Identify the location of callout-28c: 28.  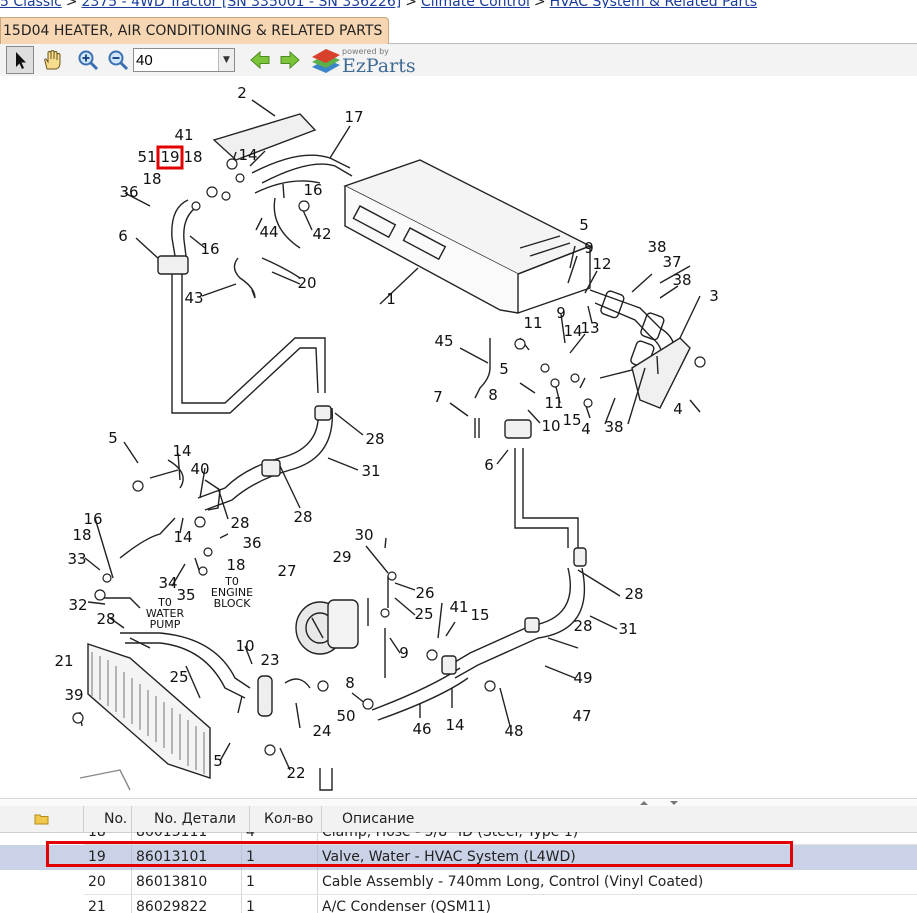
(239, 523).